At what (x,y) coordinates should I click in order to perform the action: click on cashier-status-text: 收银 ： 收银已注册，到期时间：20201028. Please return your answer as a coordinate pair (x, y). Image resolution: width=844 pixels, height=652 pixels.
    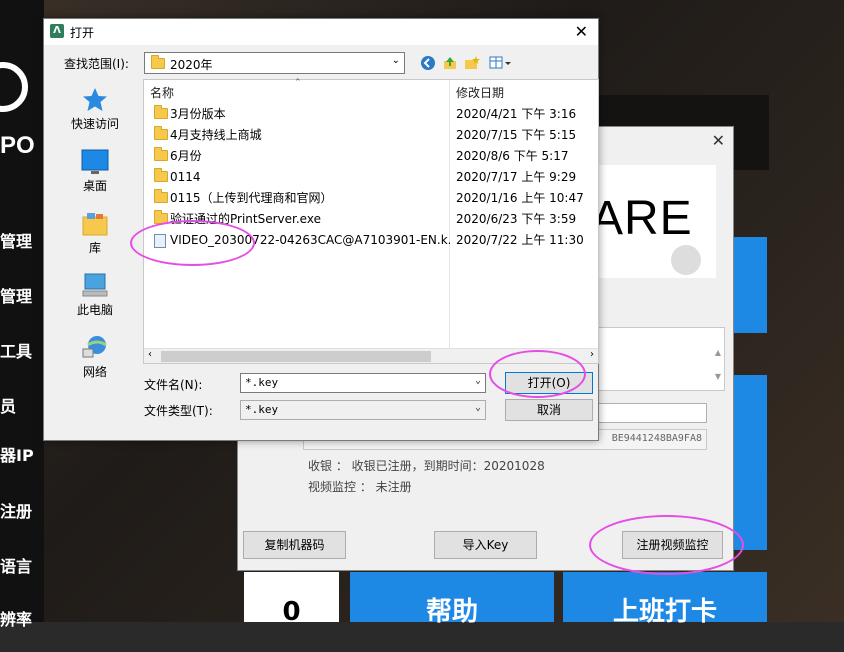
    Looking at the image, I should click on (426, 466).